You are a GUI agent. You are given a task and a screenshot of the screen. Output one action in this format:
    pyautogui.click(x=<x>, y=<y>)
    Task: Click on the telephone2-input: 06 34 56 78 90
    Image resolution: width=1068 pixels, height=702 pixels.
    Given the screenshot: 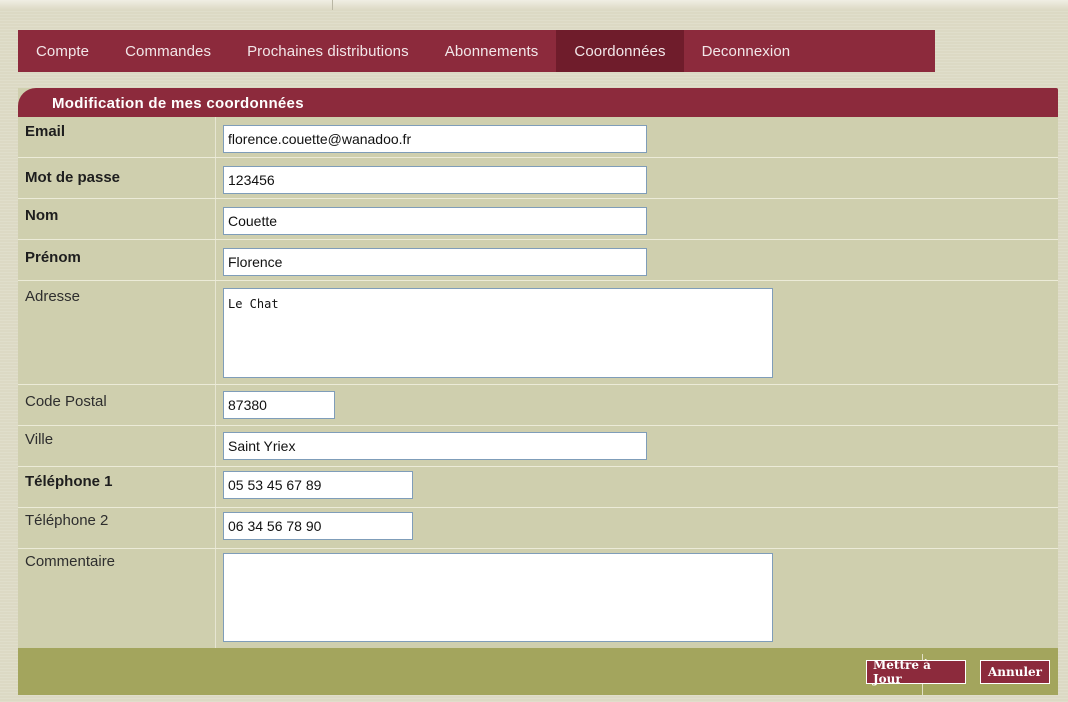 What is the action you would take?
    pyautogui.click(x=318, y=526)
    